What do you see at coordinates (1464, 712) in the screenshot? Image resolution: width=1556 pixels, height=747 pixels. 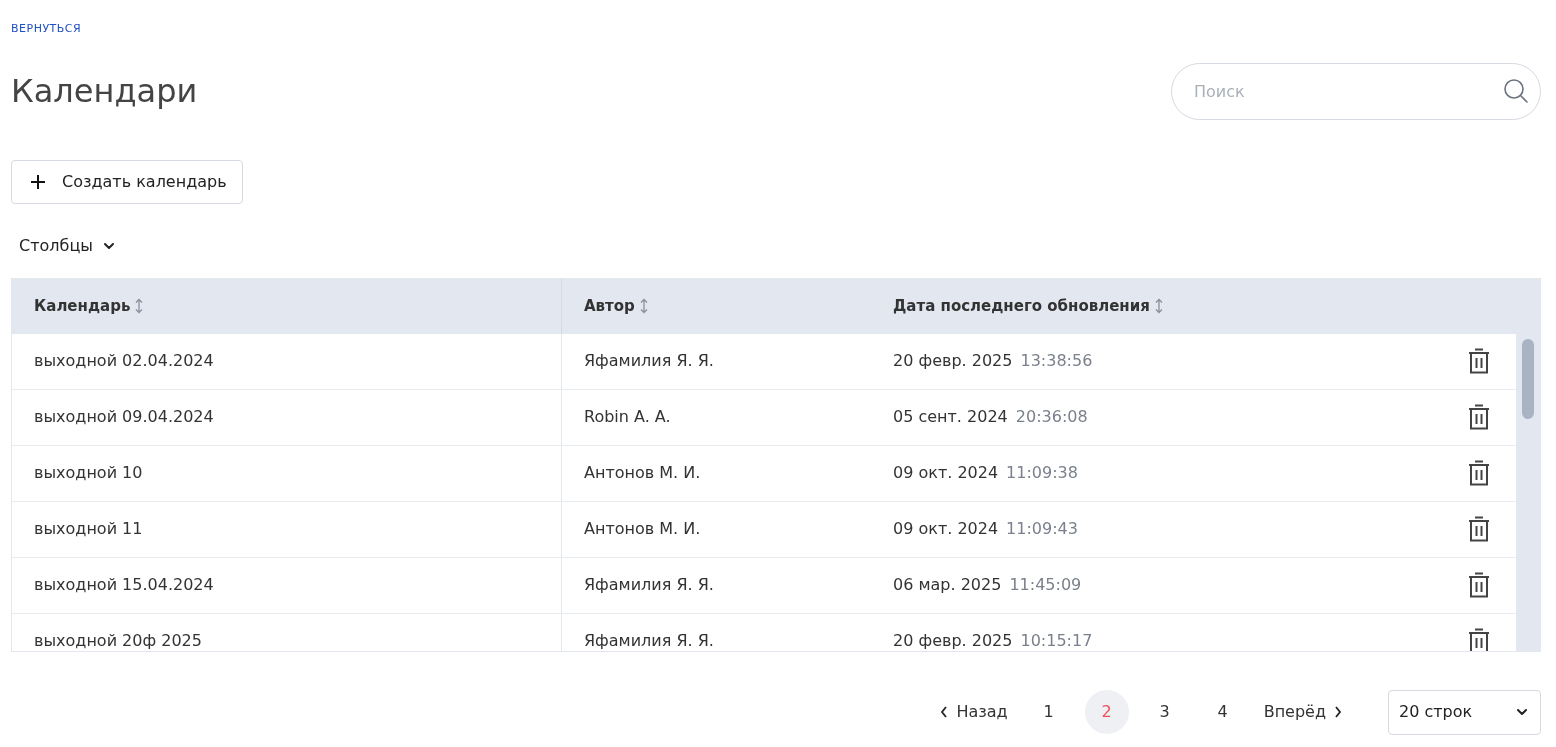 I see `page-size-dropdown: 20 строк` at bounding box center [1464, 712].